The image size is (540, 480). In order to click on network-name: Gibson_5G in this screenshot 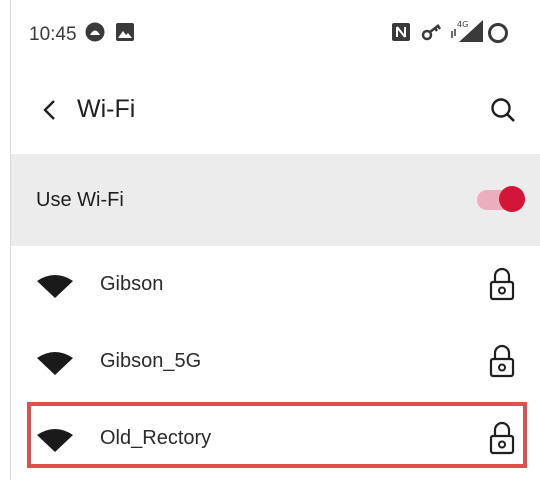, I will do `click(151, 361)`.